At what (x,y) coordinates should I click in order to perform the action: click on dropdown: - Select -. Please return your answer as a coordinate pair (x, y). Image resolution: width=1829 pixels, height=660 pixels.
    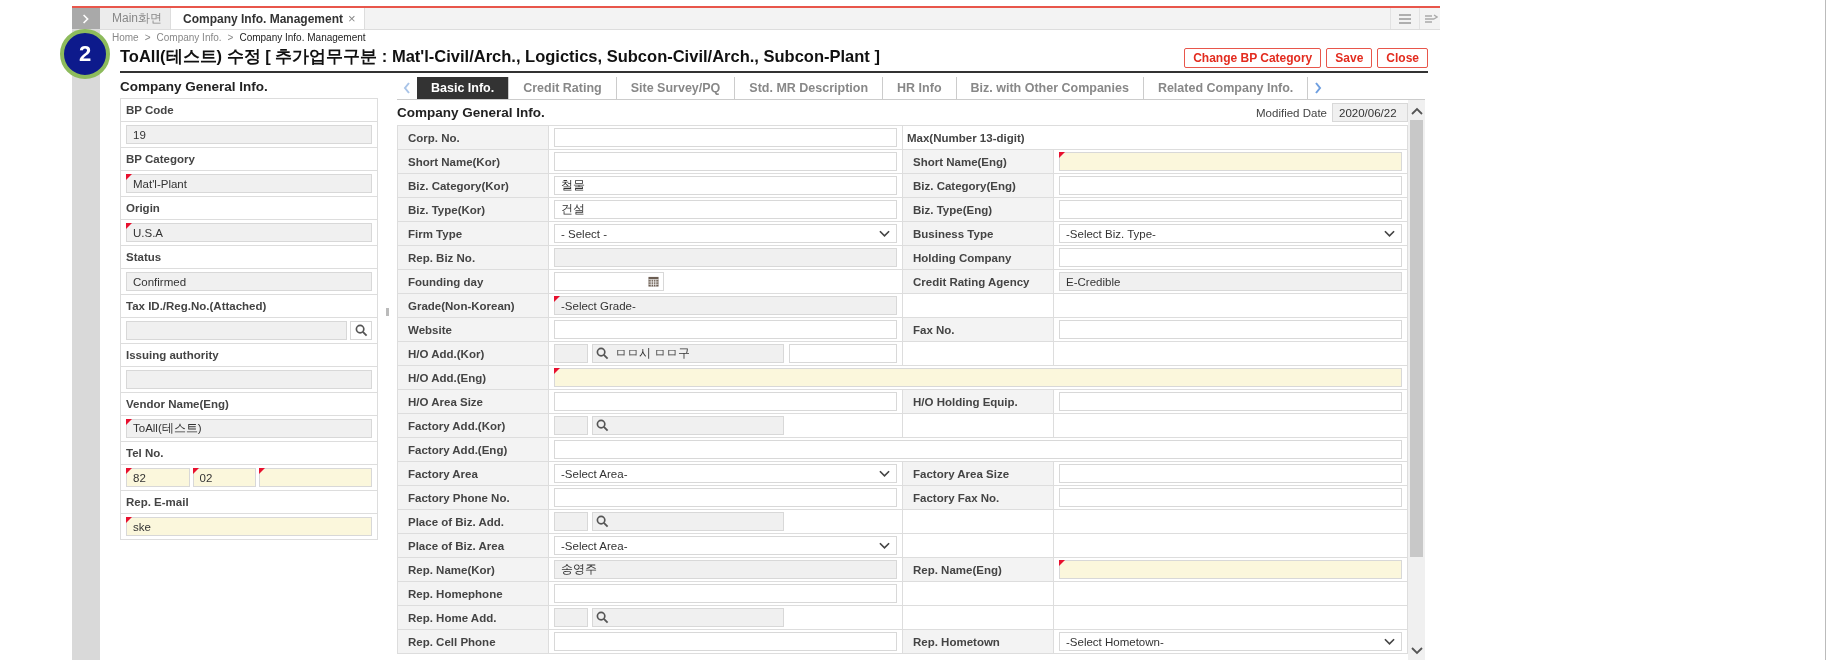
    Looking at the image, I should click on (725, 233).